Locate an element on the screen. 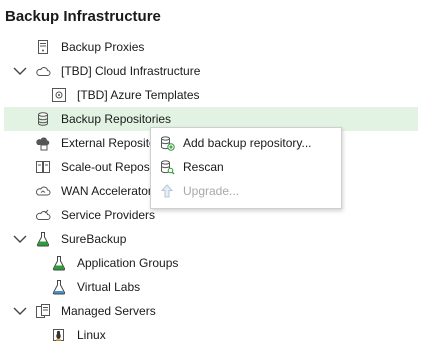  scale-out-icon is located at coordinates (43, 167).